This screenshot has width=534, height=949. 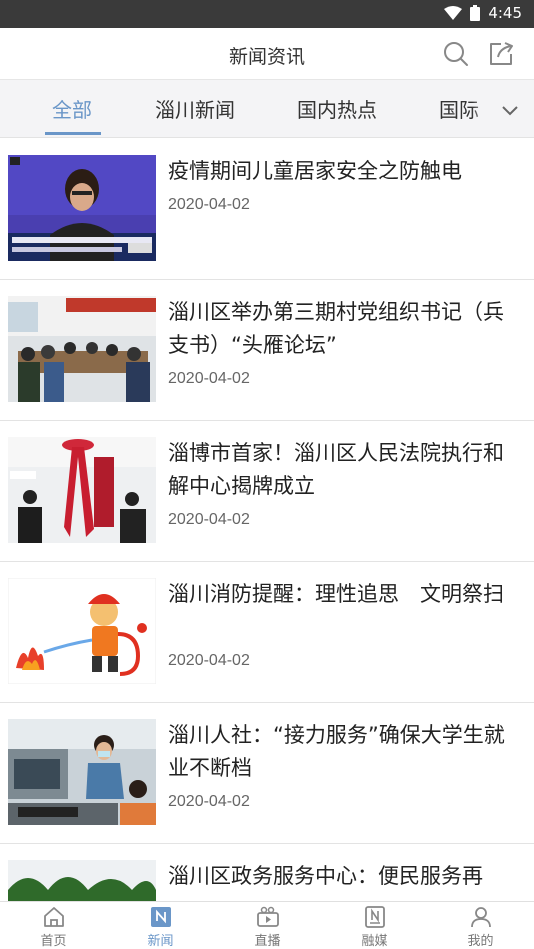 I want to click on news-item: 淄川消防提醒：理性追思 文明祭扫 2020-04-02, so click(x=267, y=632).